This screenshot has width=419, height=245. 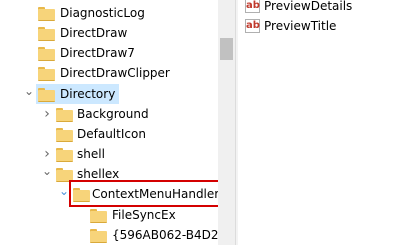 What do you see at coordinates (94, 33) in the screenshot?
I see `tree-item-label: DirectDraw` at bounding box center [94, 33].